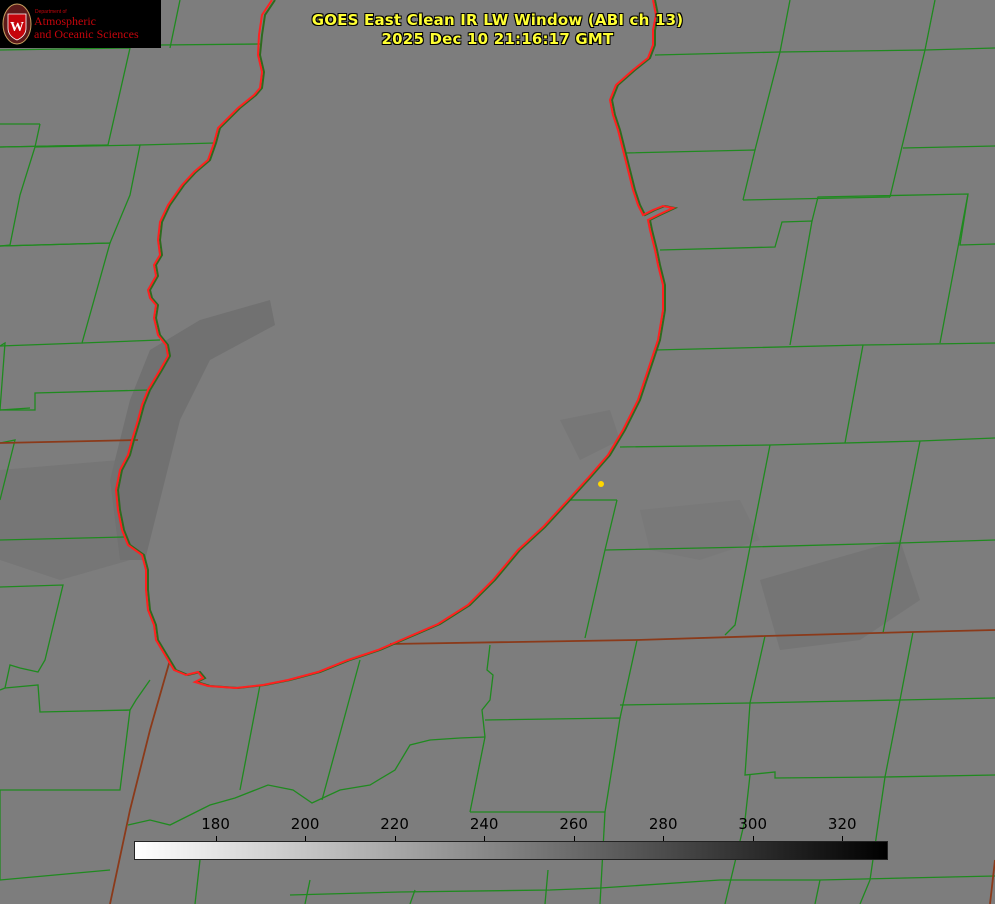  I want to click on colorbar-tick-label: 320, so click(842, 824).